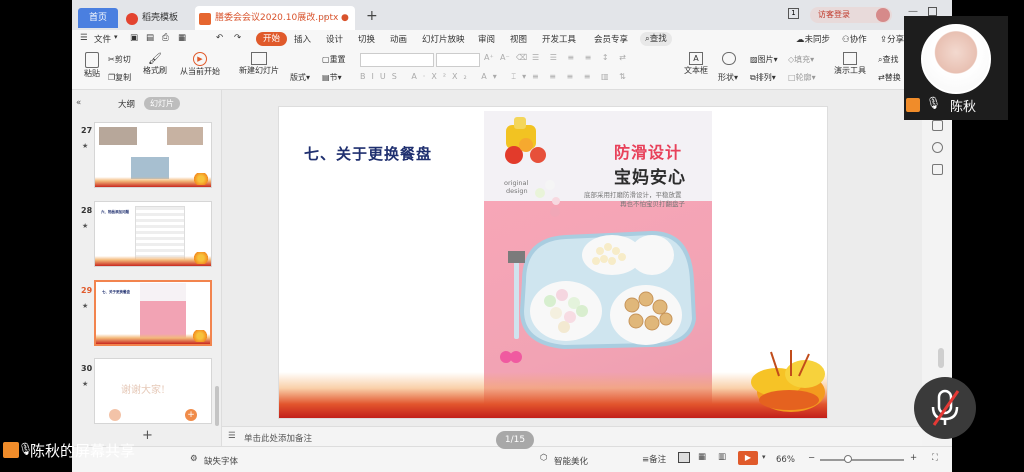 This screenshot has height=472, width=1024. What do you see at coordinates (696, 64) in the screenshot?
I see `textbox-button: A 文本框` at bounding box center [696, 64].